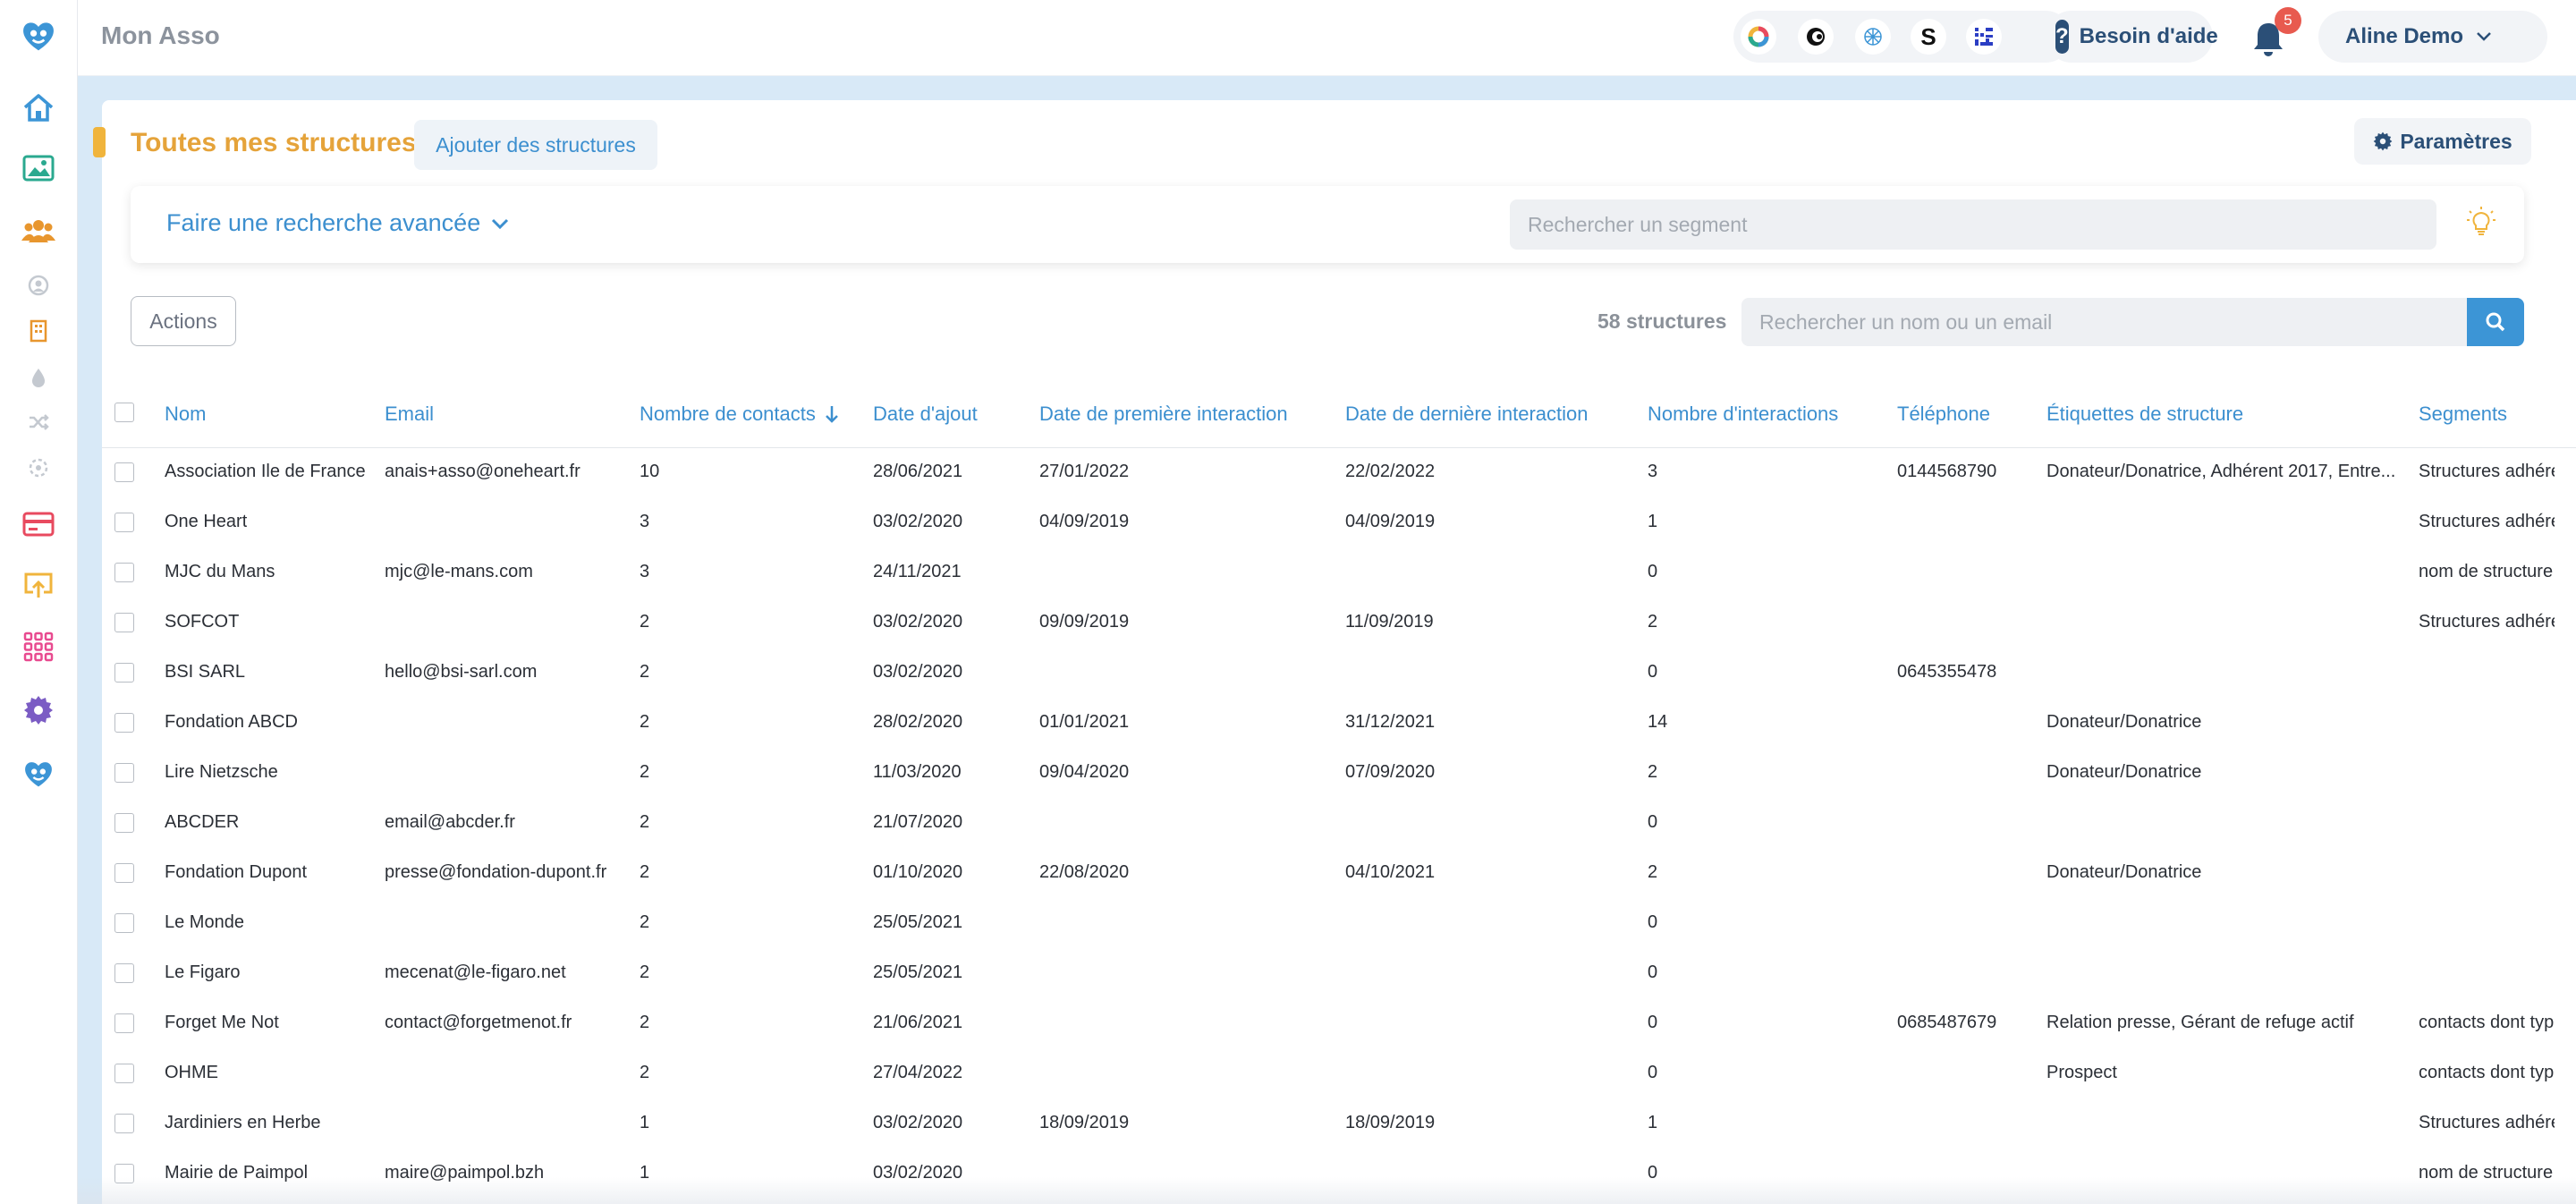  What do you see at coordinates (2432, 37) in the screenshot?
I see `user-menu: Aline Demo` at bounding box center [2432, 37].